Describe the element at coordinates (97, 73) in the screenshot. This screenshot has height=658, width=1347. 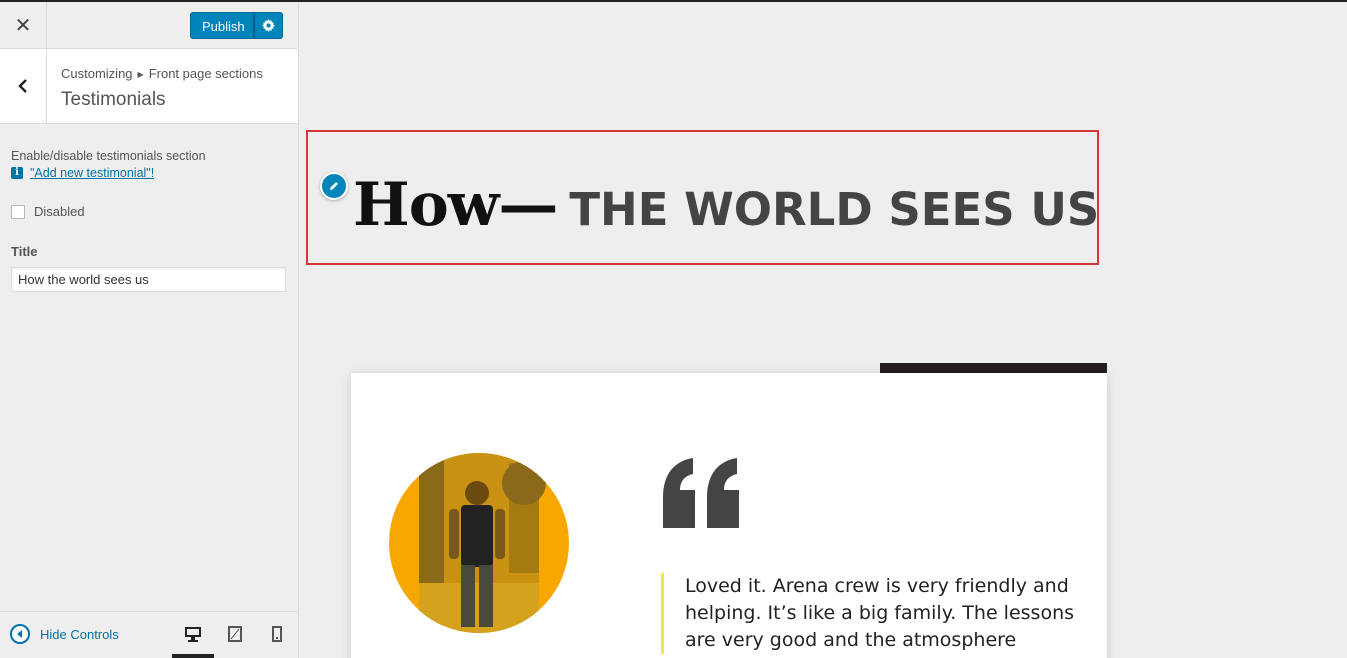
I see `breadcrumb-item: Customizing` at that location.